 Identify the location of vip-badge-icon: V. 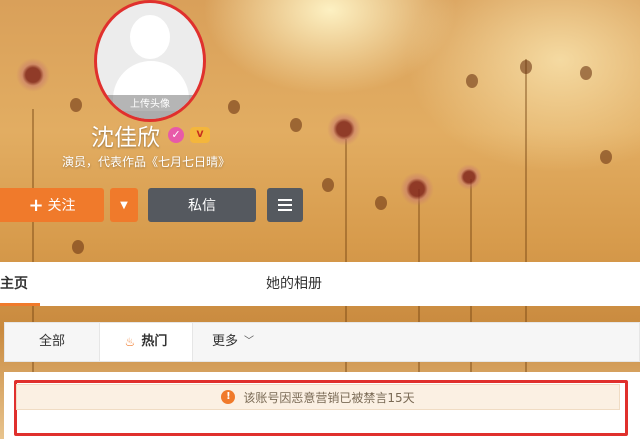
(200, 135).